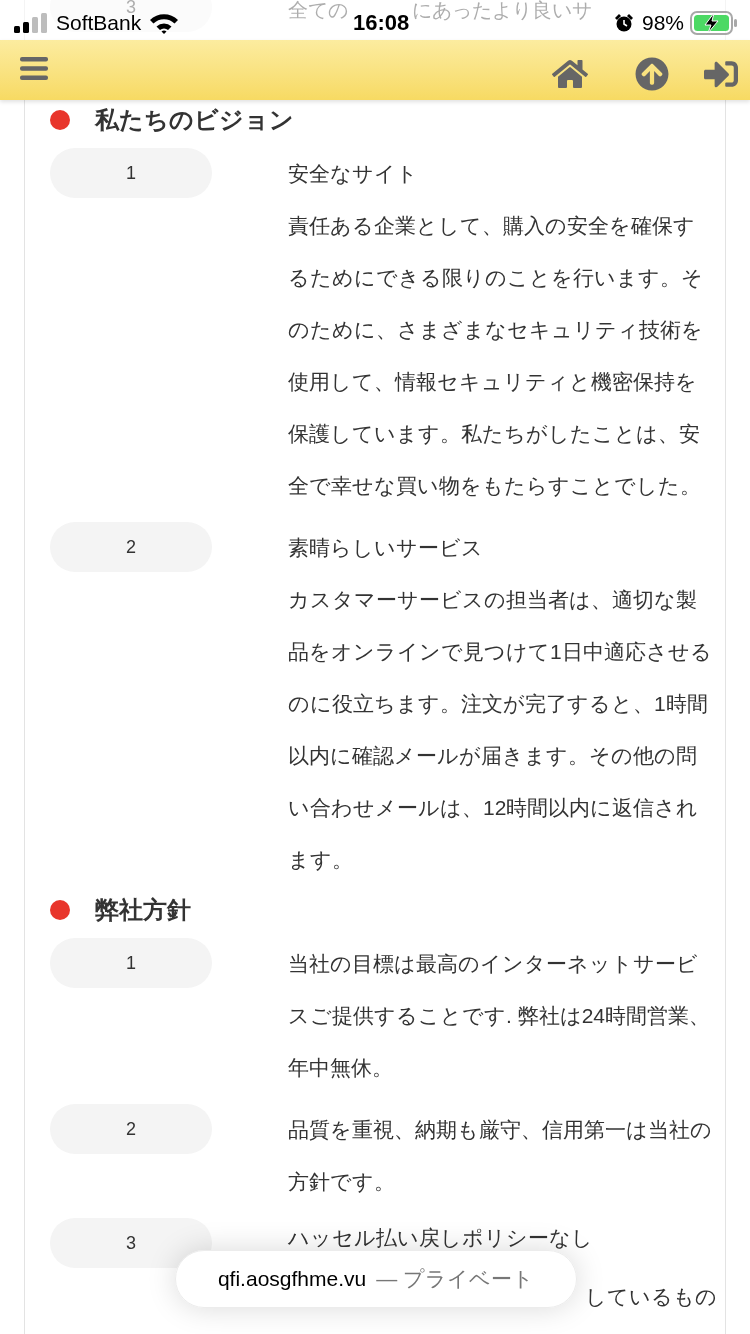 The height and width of the screenshot is (1334, 750). What do you see at coordinates (455, 1279) in the screenshot?
I see `private-label: — プライベート` at bounding box center [455, 1279].